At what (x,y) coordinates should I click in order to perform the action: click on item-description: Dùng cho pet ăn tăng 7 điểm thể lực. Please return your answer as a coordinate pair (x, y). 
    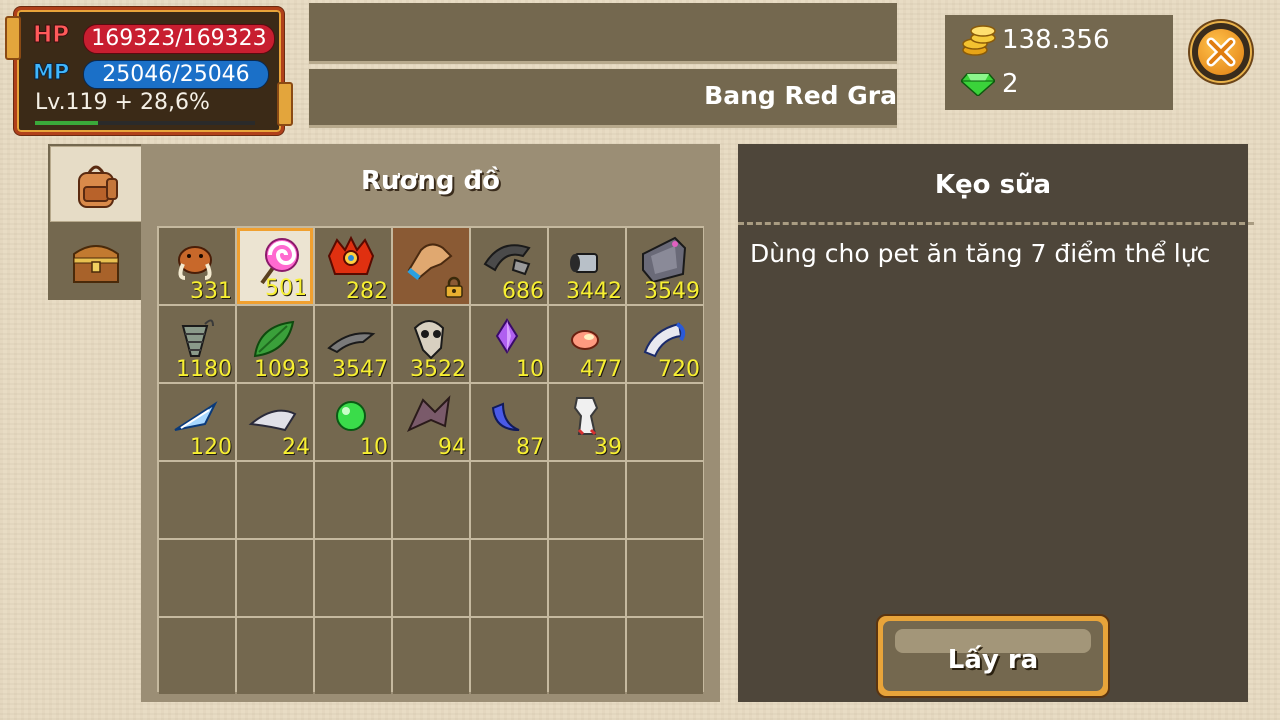
    Looking at the image, I should click on (980, 253).